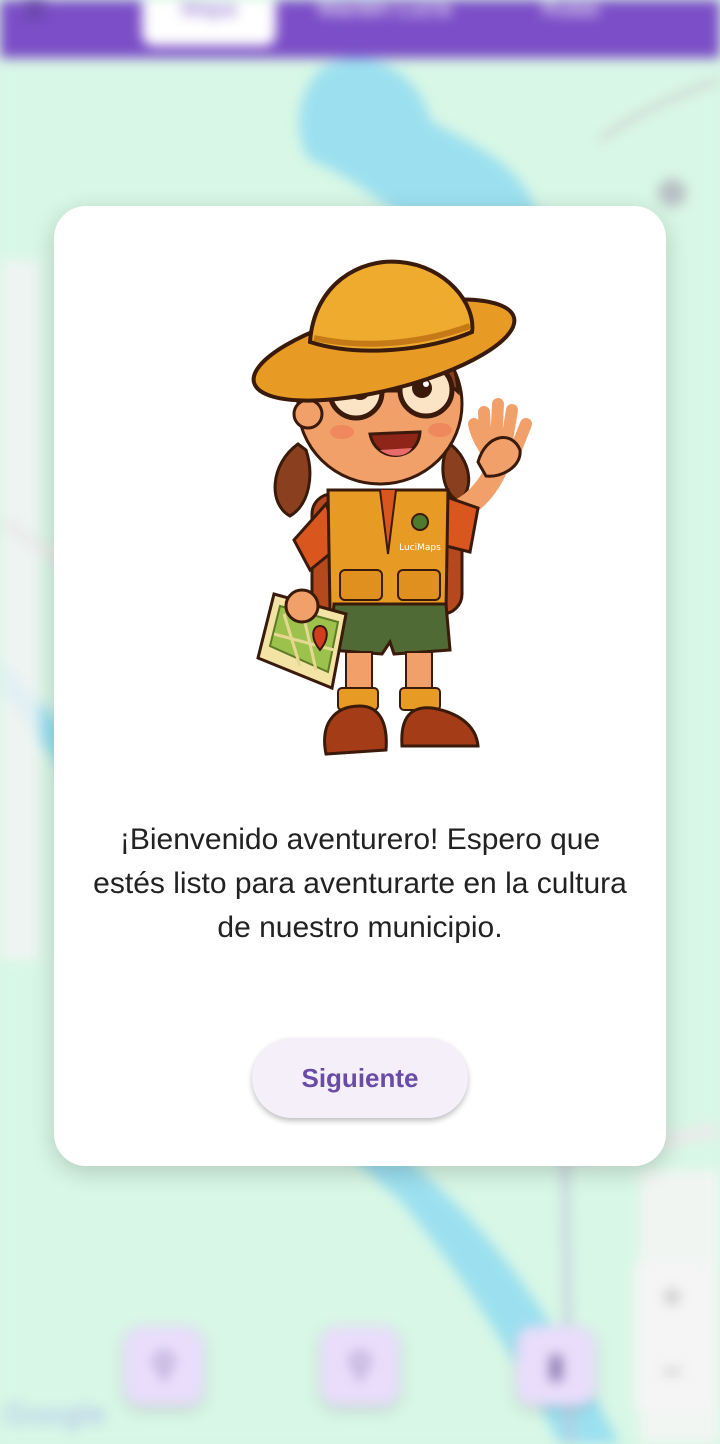  Describe the element at coordinates (391, 507) in the screenshot. I see `explorer-mascot-illustration: LuciMaps` at that location.